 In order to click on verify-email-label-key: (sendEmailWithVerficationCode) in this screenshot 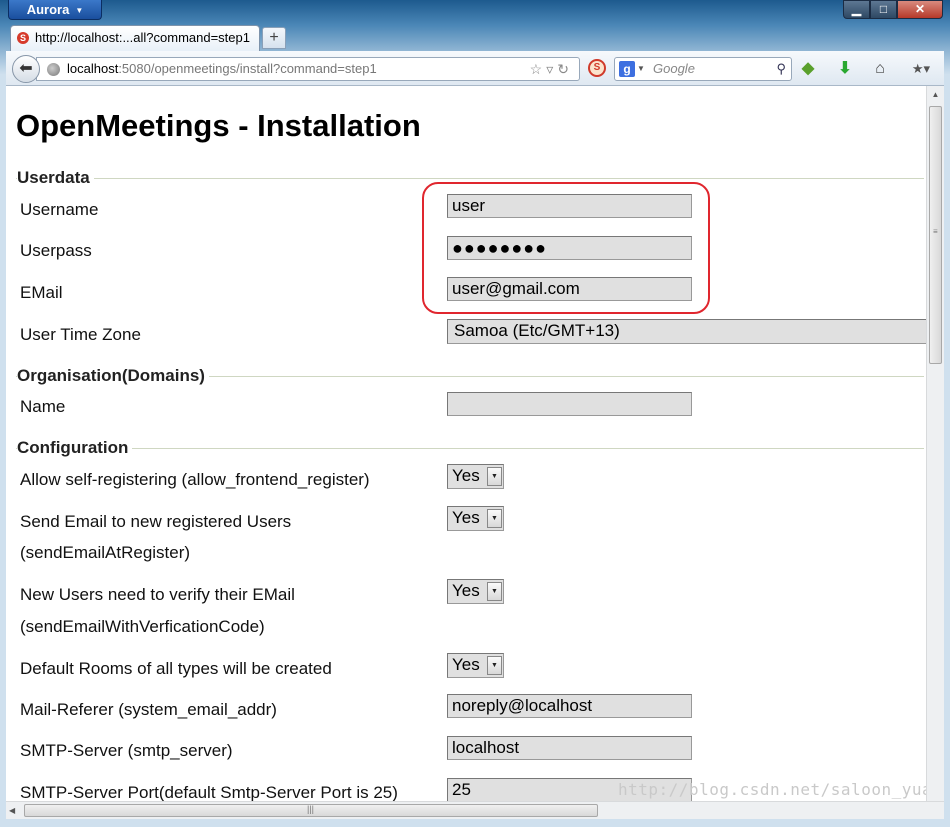, I will do `click(142, 626)`.